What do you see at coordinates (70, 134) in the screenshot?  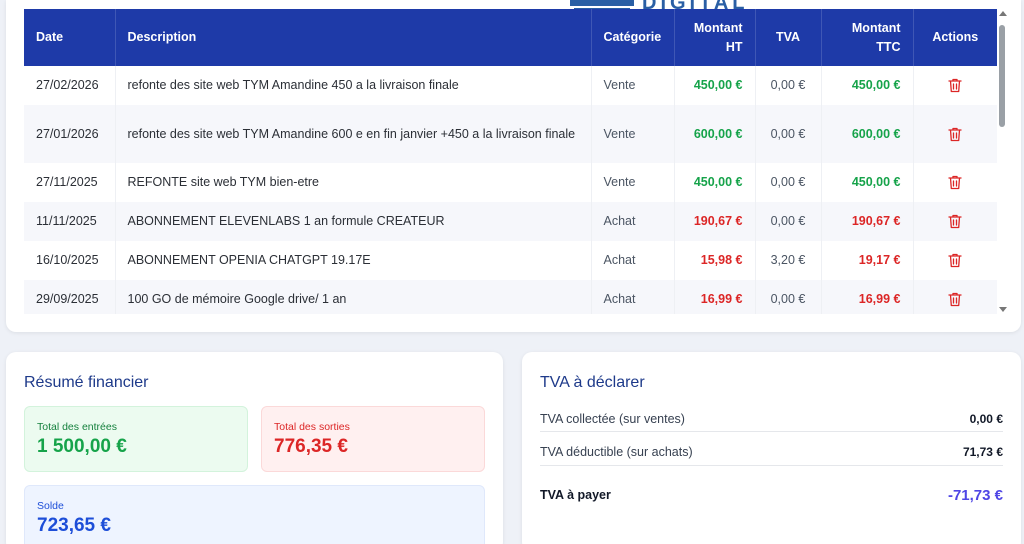 I see `cell-date: 27/01/2026` at bounding box center [70, 134].